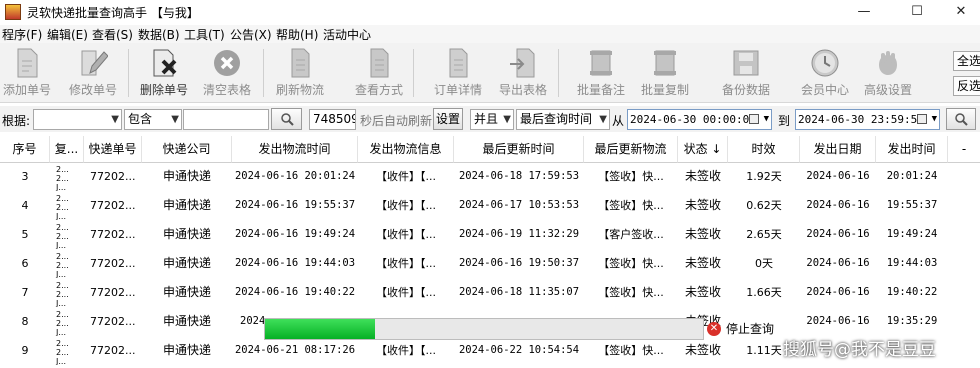 The width and height of the screenshot is (980, 368). What do you see at coordinates (77, 119) in the screenshot?
I see `filter-field-select: ▼` at bounding box center [77, 119].